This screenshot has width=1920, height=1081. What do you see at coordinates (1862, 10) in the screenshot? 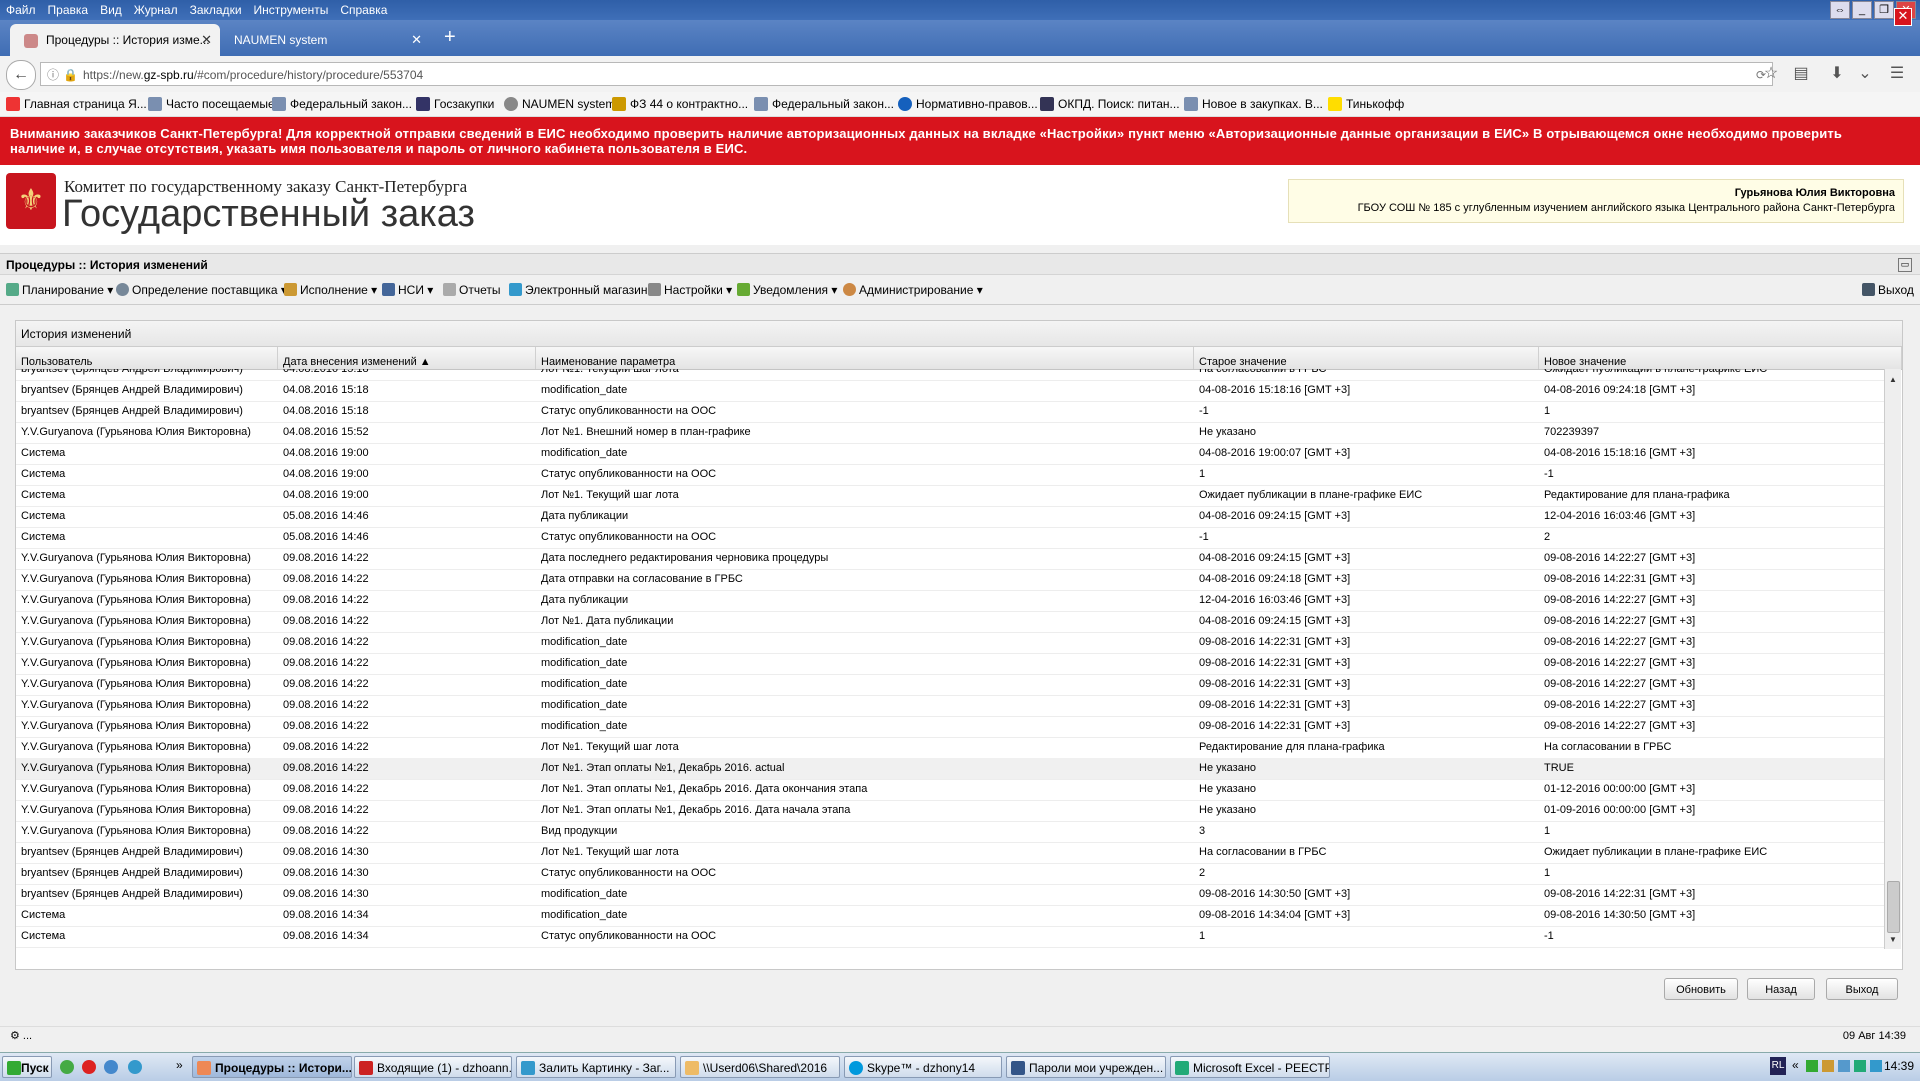
I see `minimize-icon: _` at bounding box center [1862, 10].